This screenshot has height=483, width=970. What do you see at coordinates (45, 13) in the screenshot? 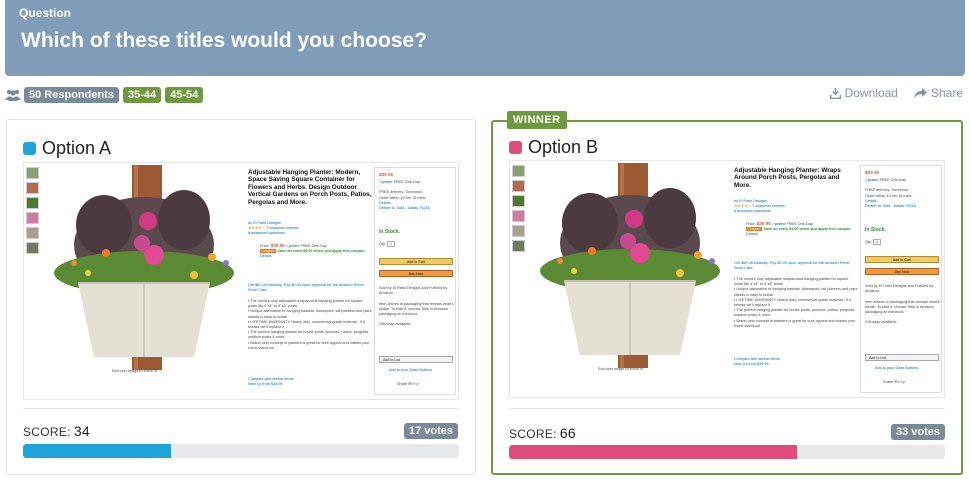
I see `question-kicker: Question` at bounding box center [45, 13].